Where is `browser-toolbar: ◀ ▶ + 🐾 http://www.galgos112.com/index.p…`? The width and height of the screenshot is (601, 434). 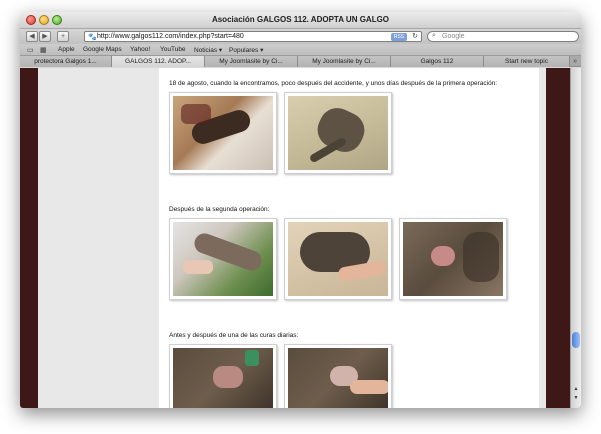 browser-toolbar: ◀ ▶ + 🐾 http://www.galgos112.com/index.p… is located at coordinates (300, 36).